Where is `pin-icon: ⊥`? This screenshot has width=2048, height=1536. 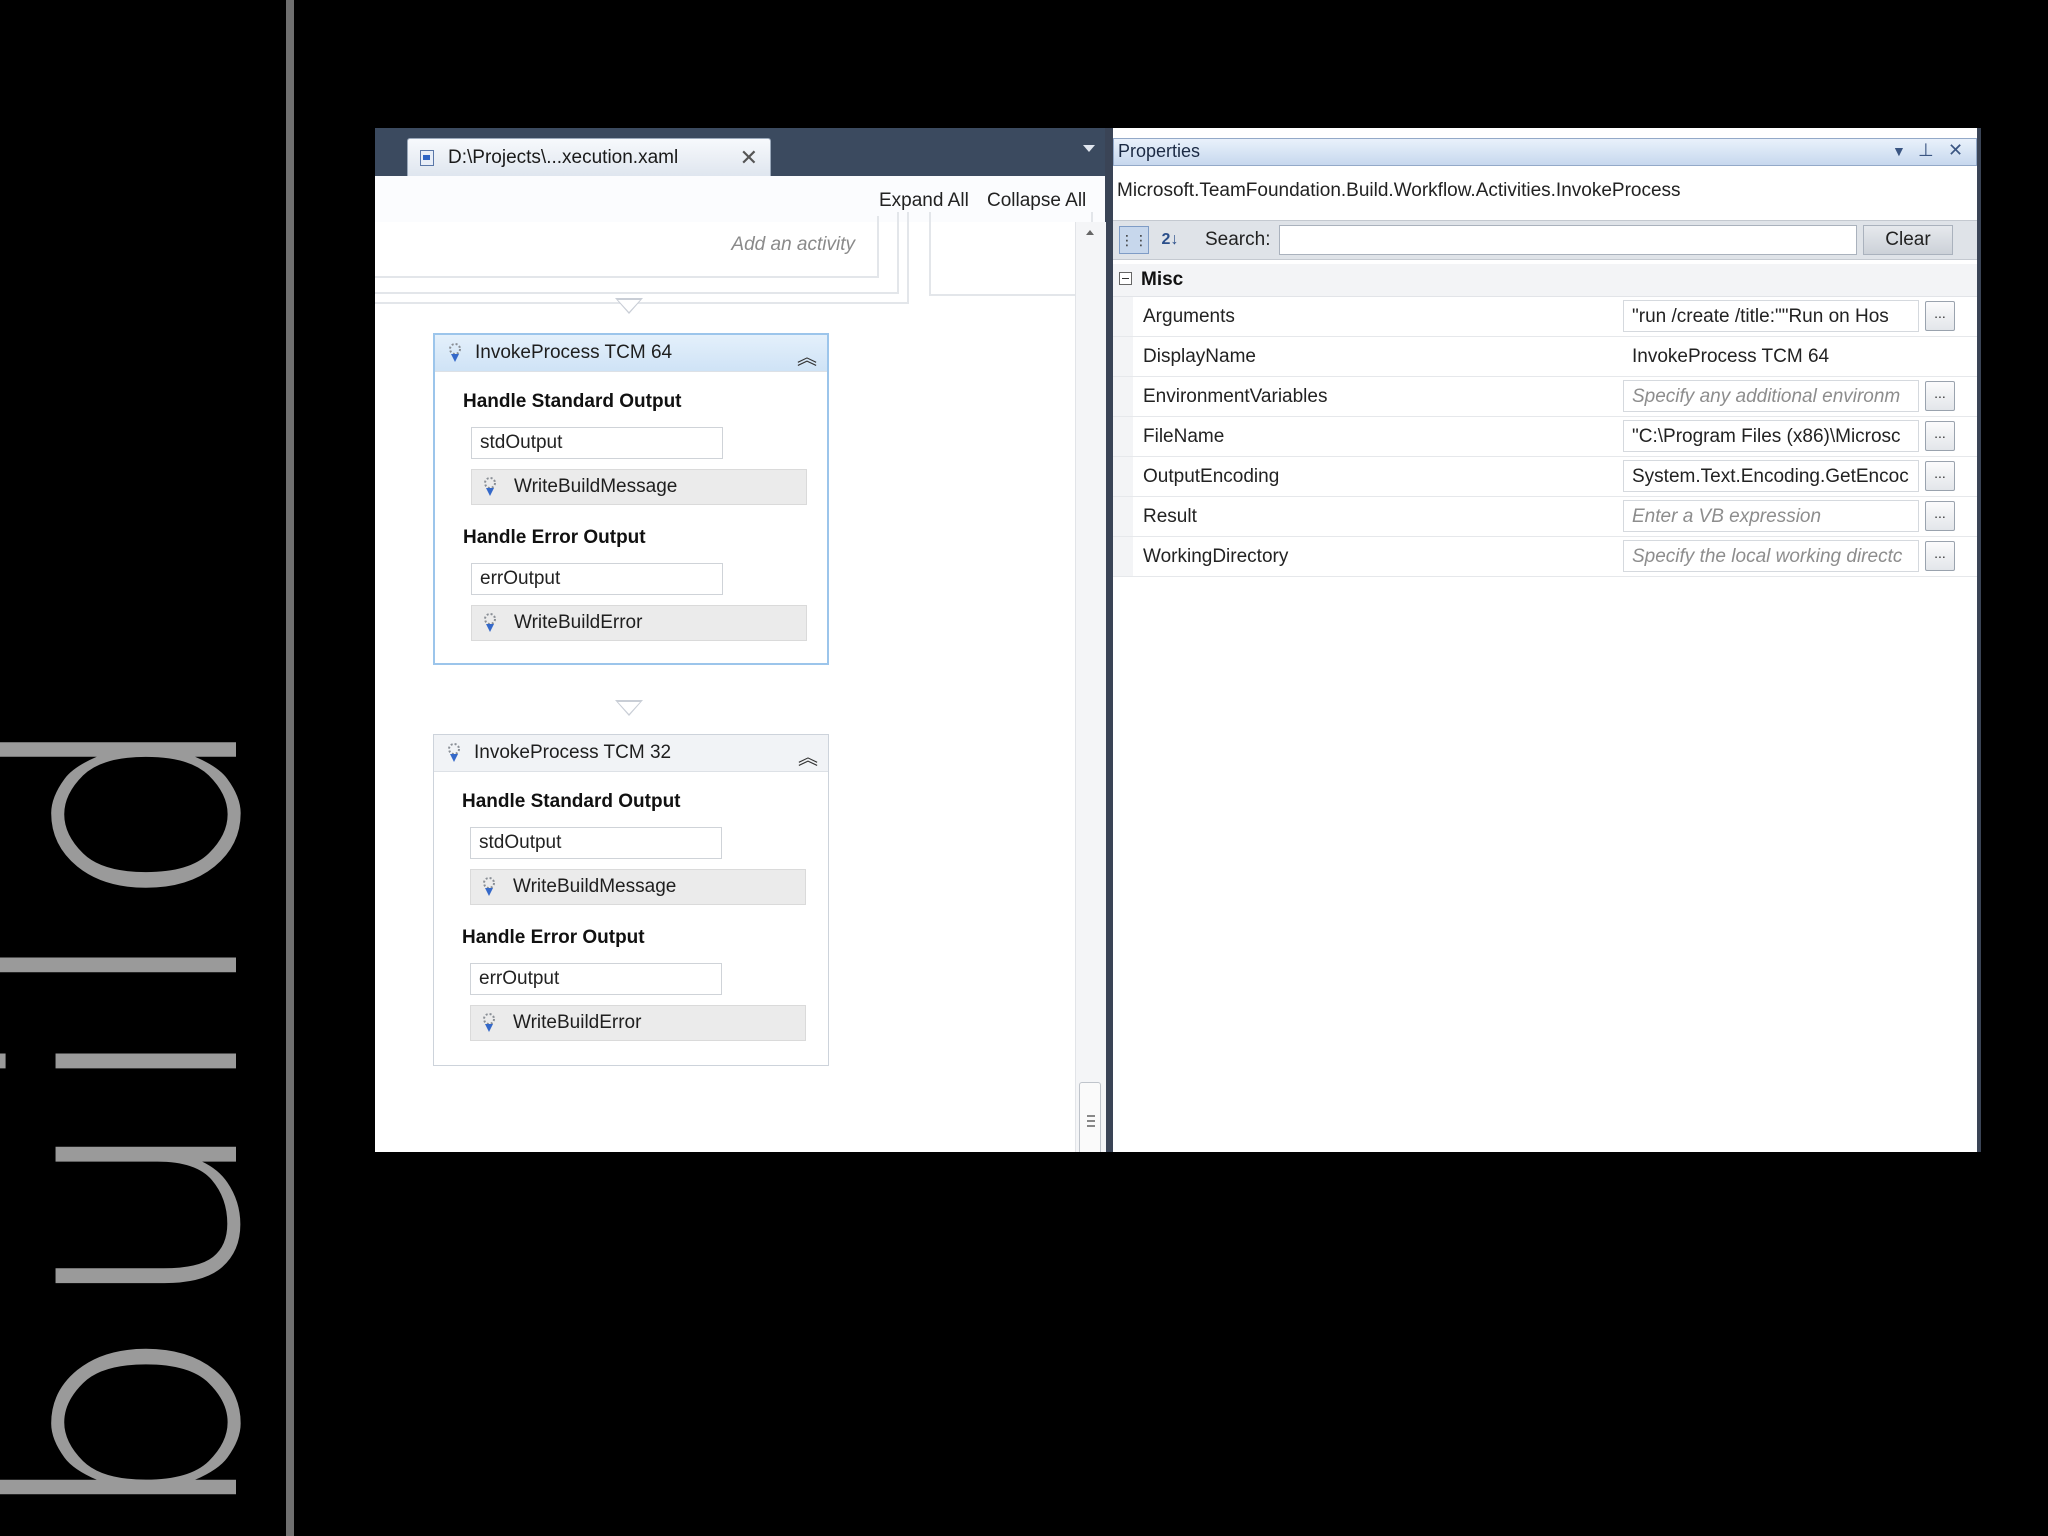
pin-icon: ⊥ is located at coordinates (1926, 150).